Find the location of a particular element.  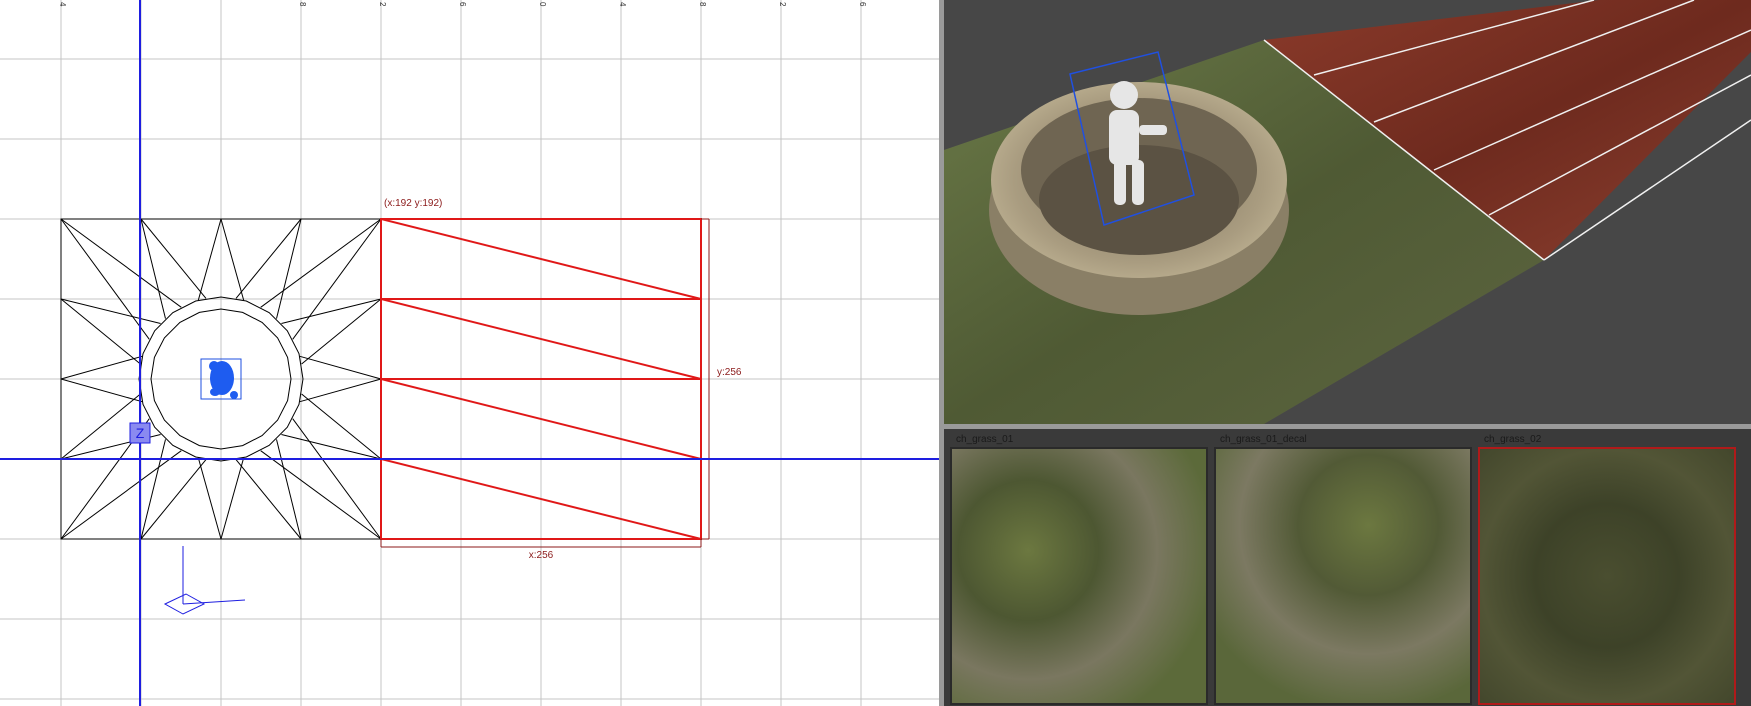

transform-gizmo-icon is located at coordinates (204, 580).